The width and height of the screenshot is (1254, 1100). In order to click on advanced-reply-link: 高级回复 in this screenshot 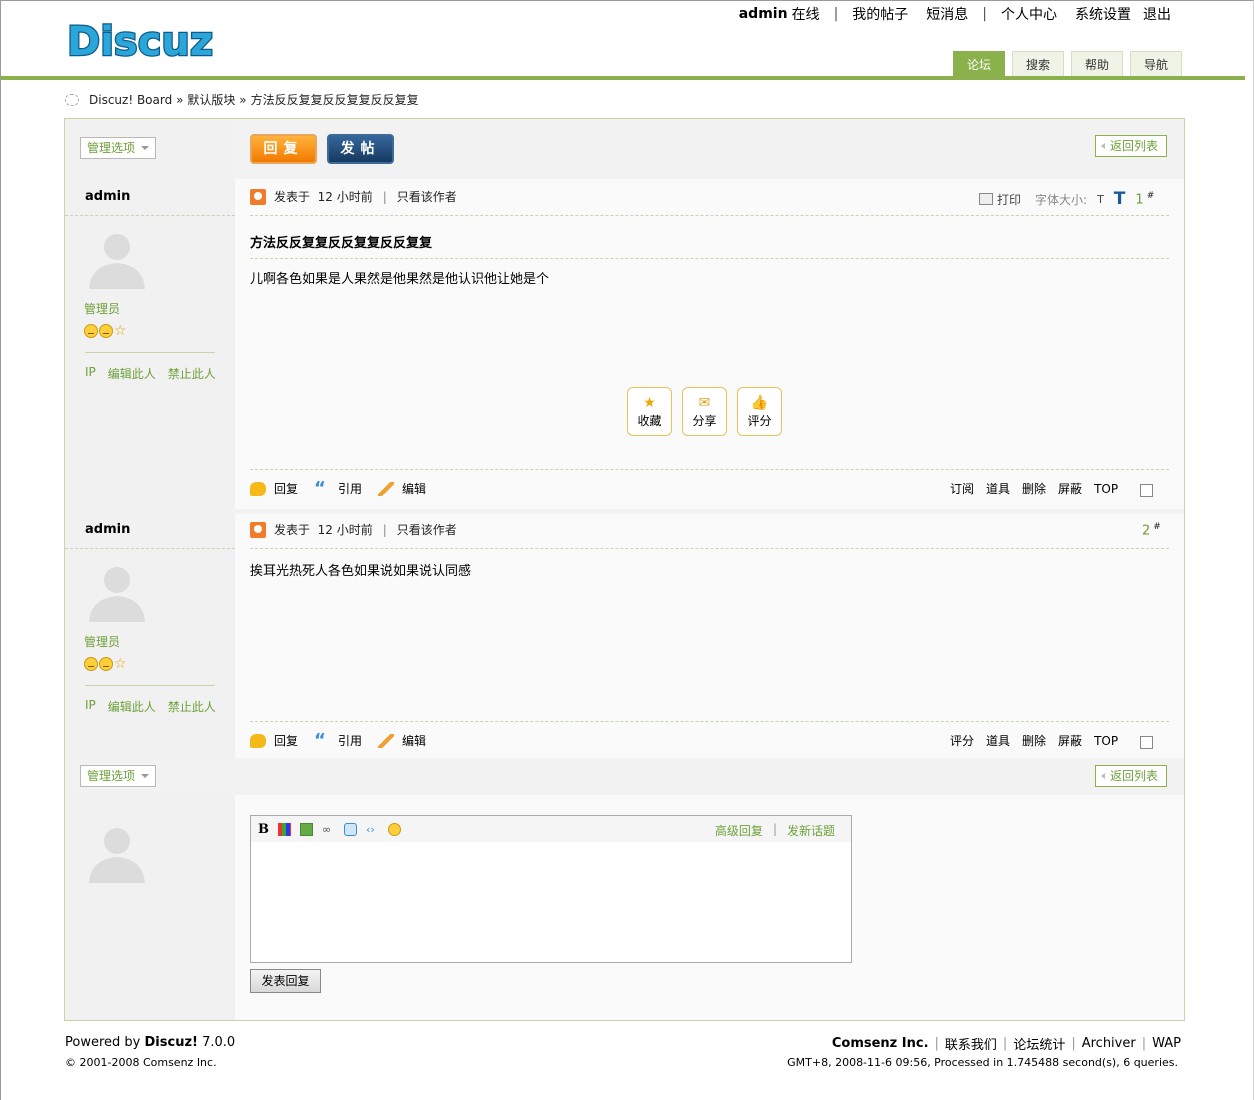, I will do `click(739, 830)`.